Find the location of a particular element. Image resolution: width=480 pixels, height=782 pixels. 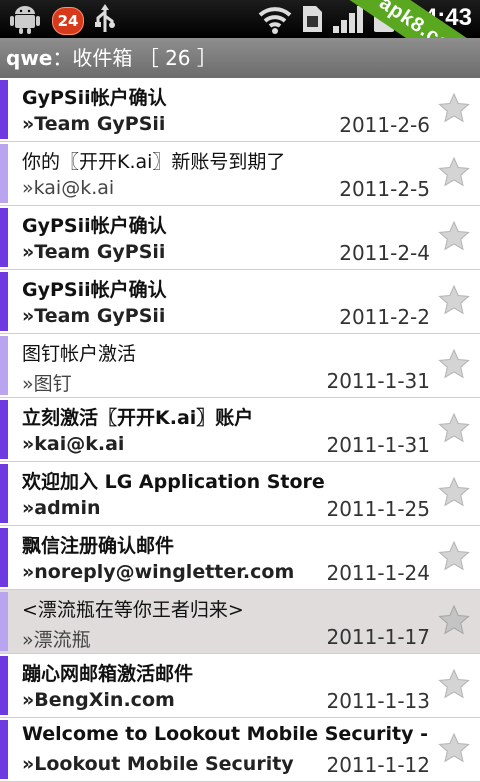

message-subject: 立刻激活〖开开K.ai〗账户 is located at coordinates (138, 418).